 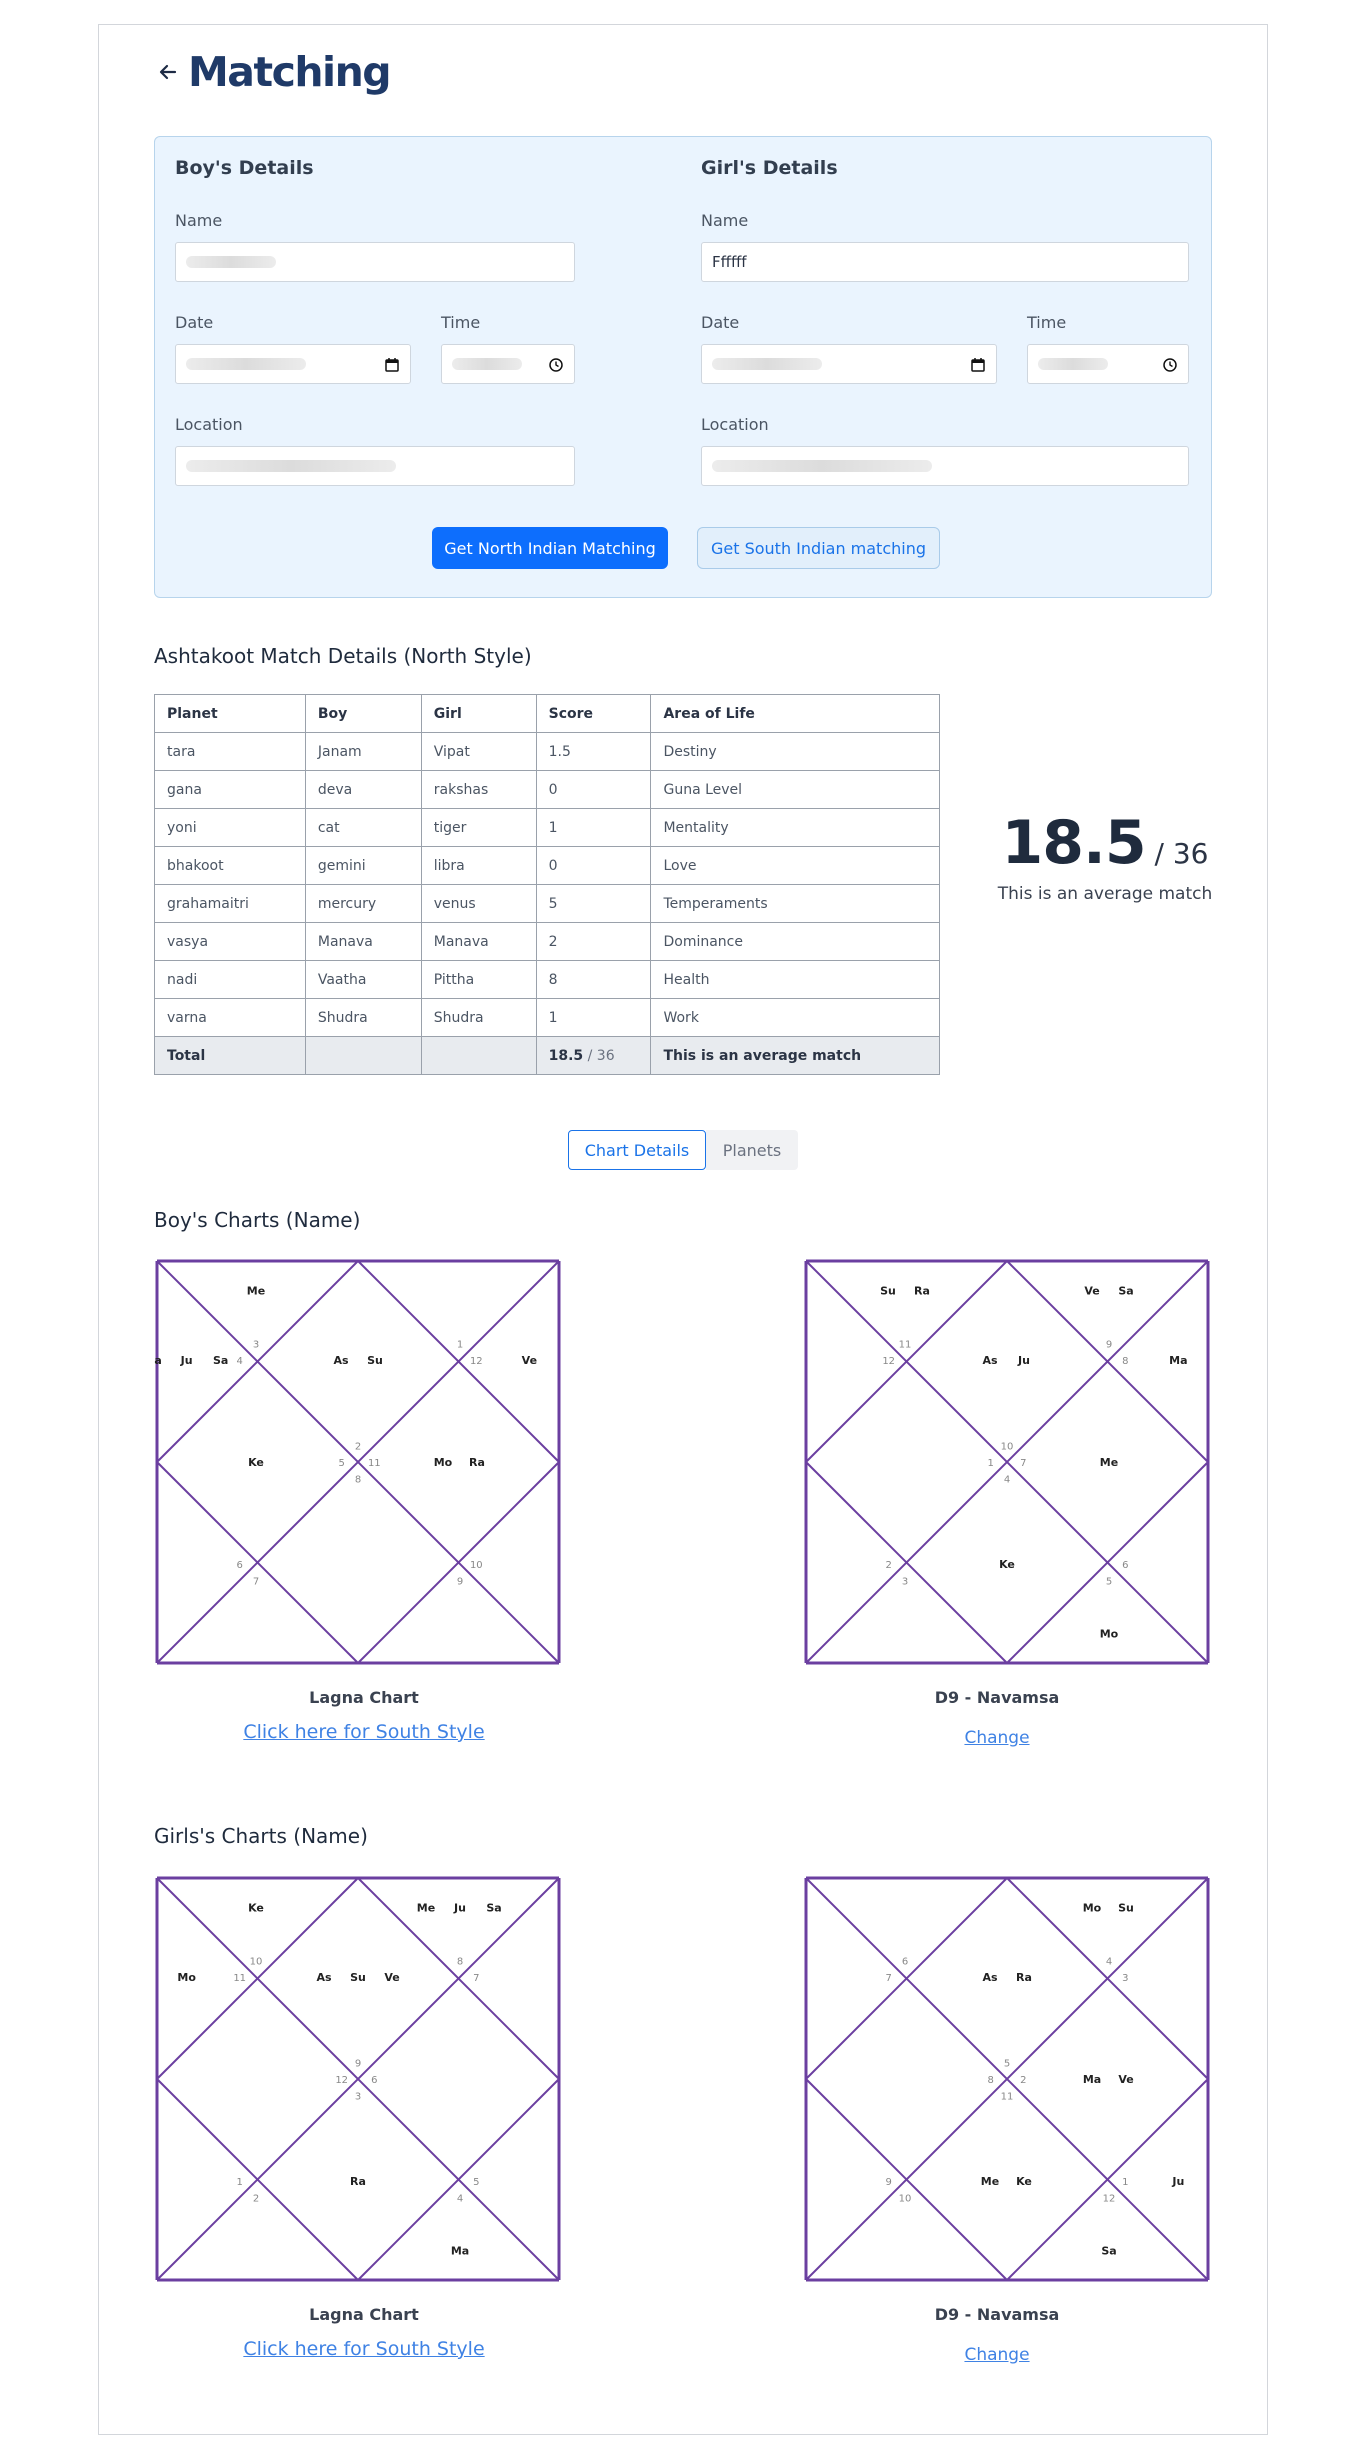 What do you see at coordinates (795, 789) in the screenshot?
I see `table-cell: Guna Level` at bounding box center [795, 789].